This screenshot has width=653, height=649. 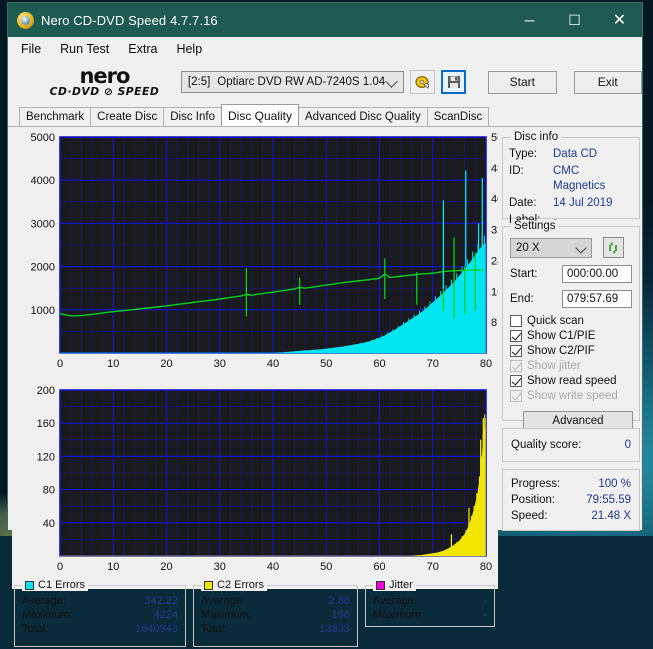 I want to click on tab-scandisc: ScanDisc, so click(x=458, y=116).